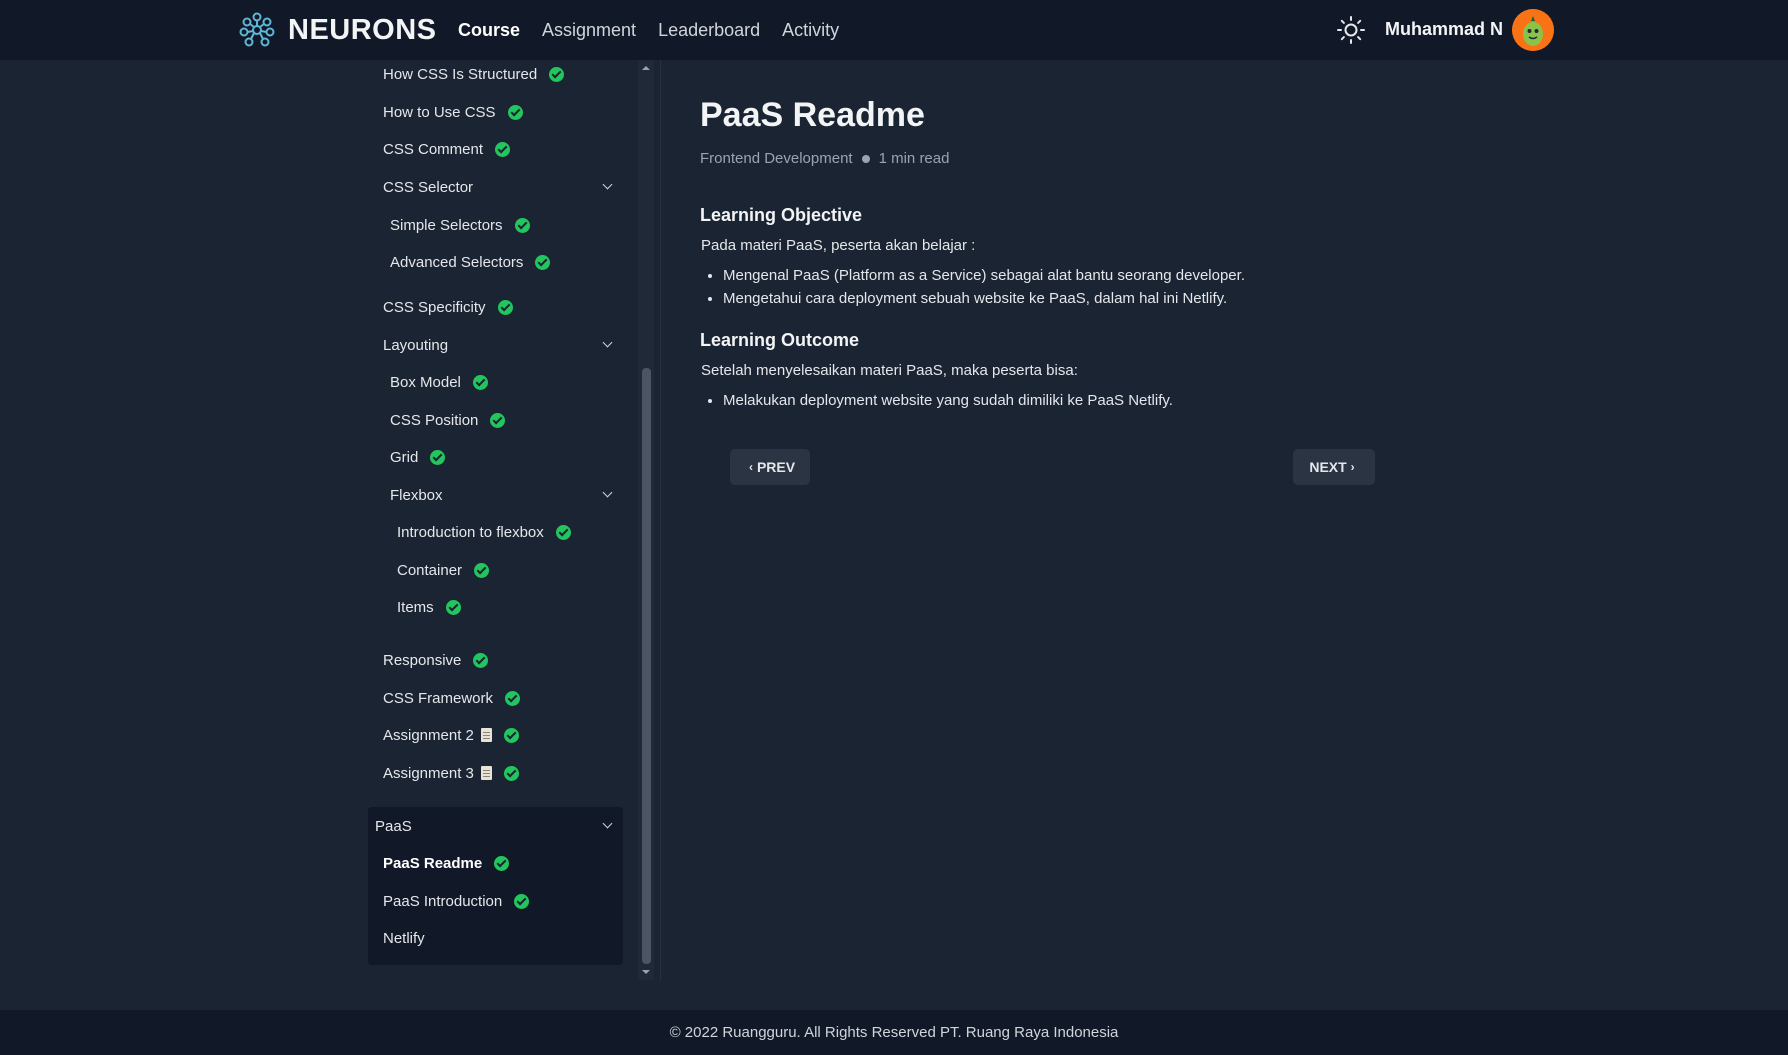 The image size is (1788, 1055). What do you see at coordinates (457, 262) in the screenshot?
I see `sidebar-item-label: Advanced Selectors` at bounding box center [457, 262].